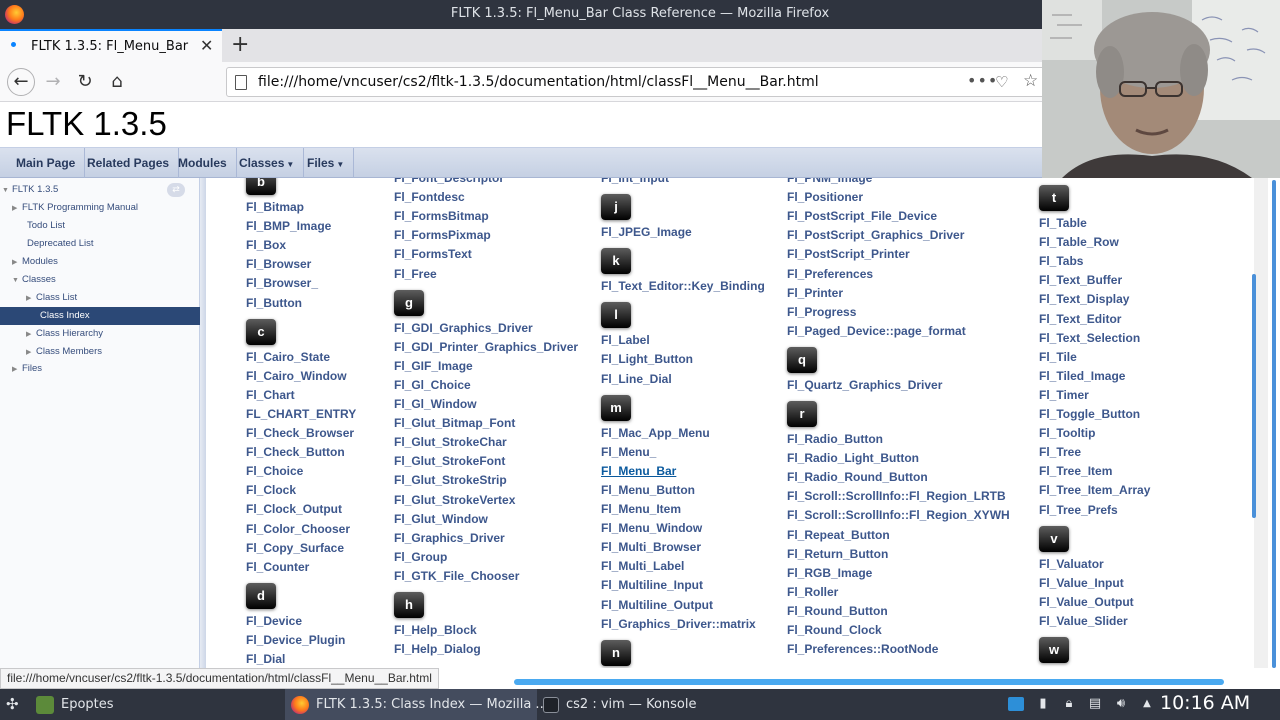 This screenshot has width=1280, height=720. Describe the element at coordinates (274, 471) in the screenshot. I see `class-link: Fl_Choice` at that location.